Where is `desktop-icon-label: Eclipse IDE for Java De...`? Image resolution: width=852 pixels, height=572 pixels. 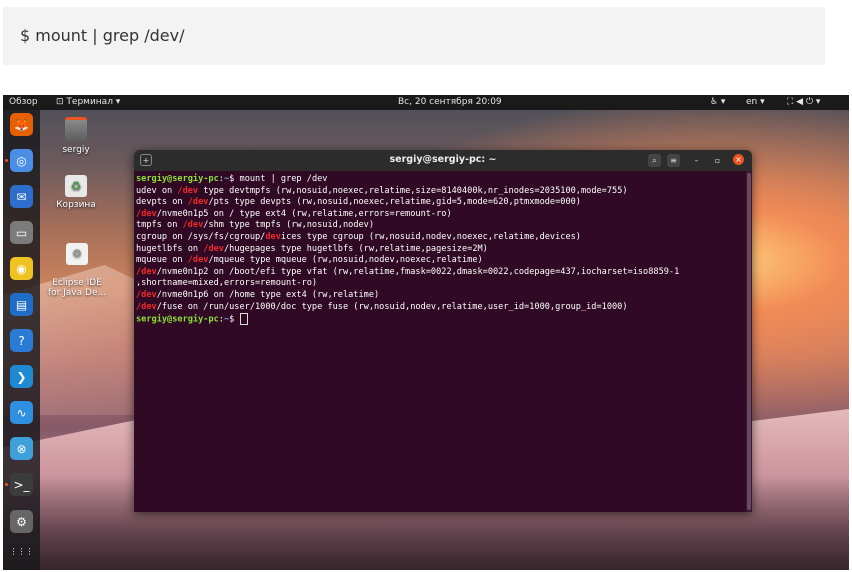
desktop-icon-label: Eclipse IDE for Java De... is located at coordinates (77, 288).